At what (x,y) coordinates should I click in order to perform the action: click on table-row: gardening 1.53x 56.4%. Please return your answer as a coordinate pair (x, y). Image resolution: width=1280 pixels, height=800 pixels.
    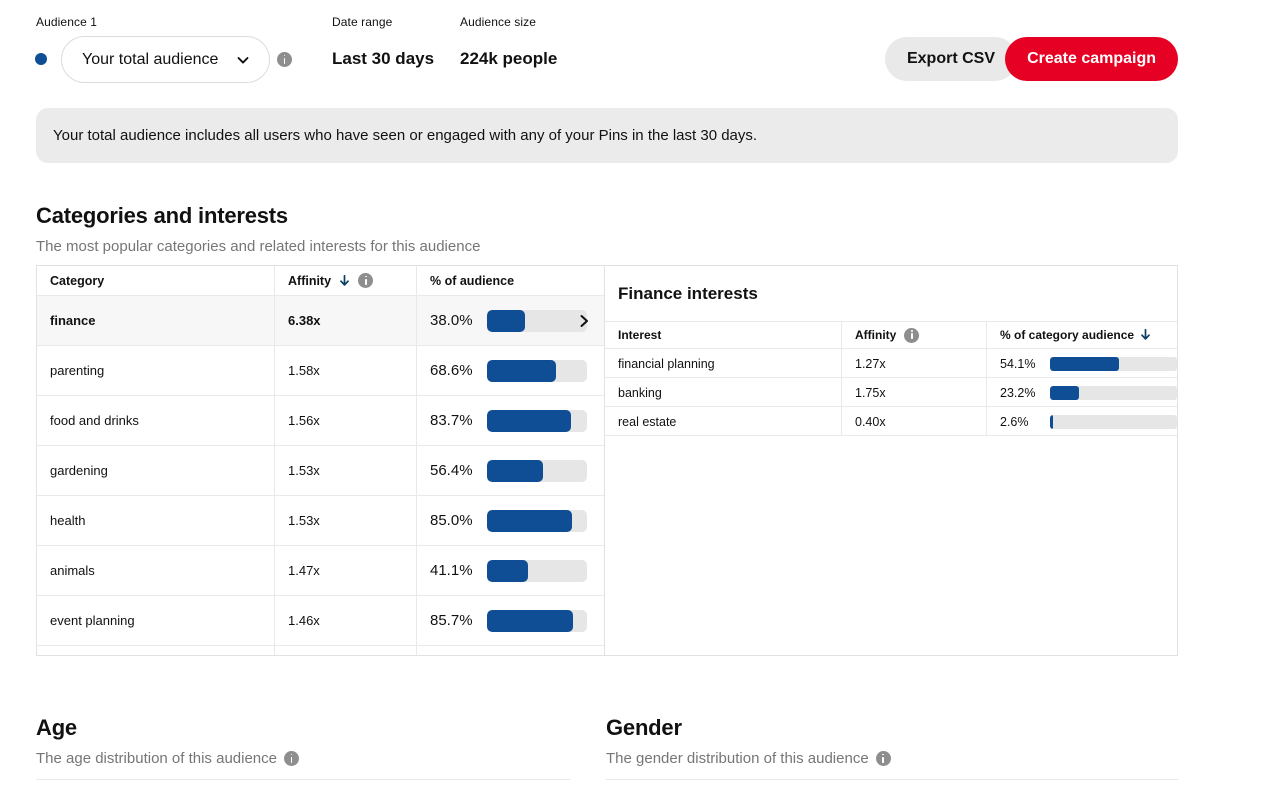
    Looking at the image, I should click on (320, 471).